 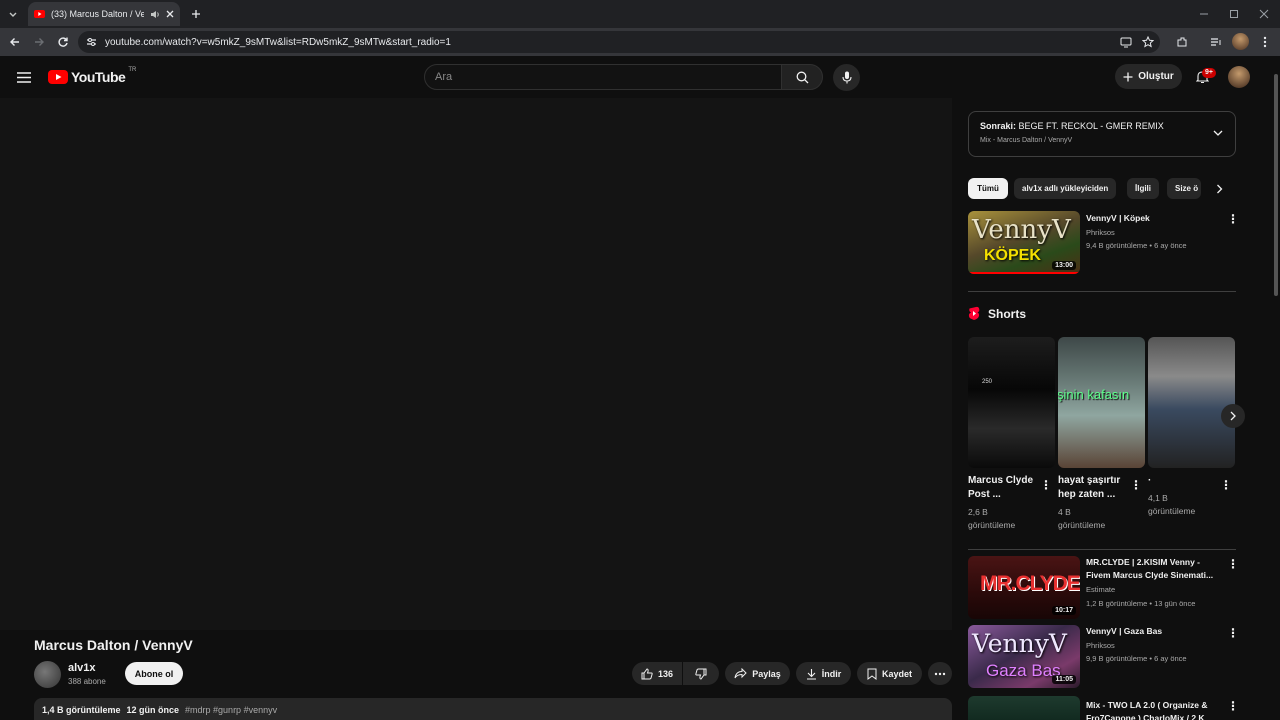 I want to click on subscriber-count: 388 abone, so click(x=87, y=681).